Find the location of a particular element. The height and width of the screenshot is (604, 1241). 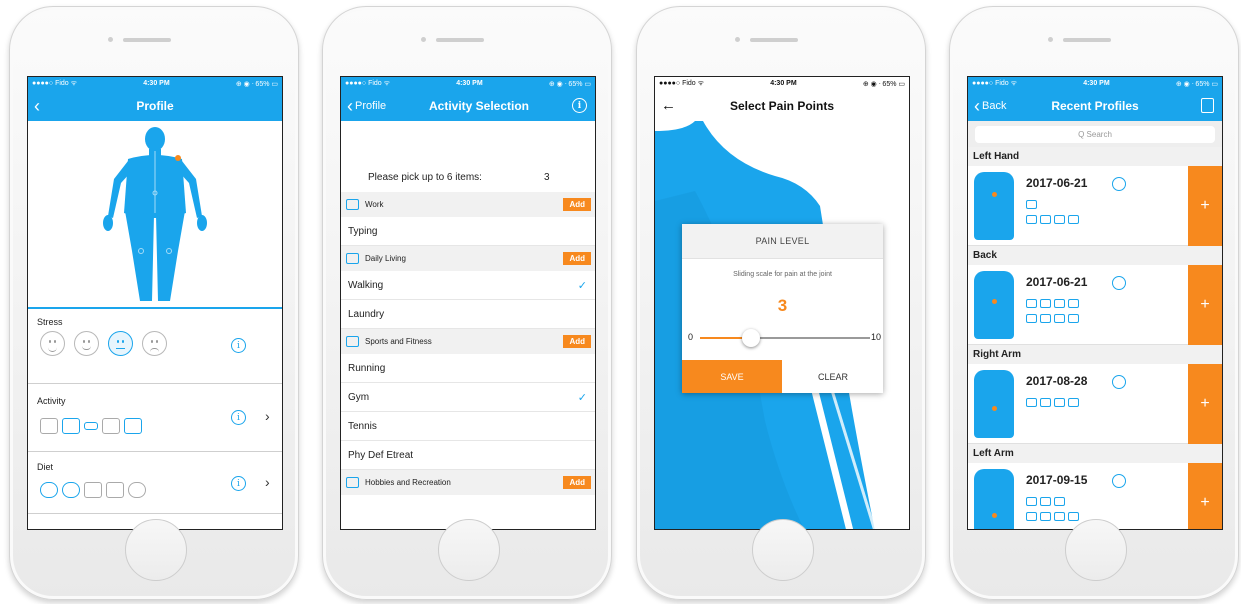

save-button: SAVE is located at coordinates (732, 376).